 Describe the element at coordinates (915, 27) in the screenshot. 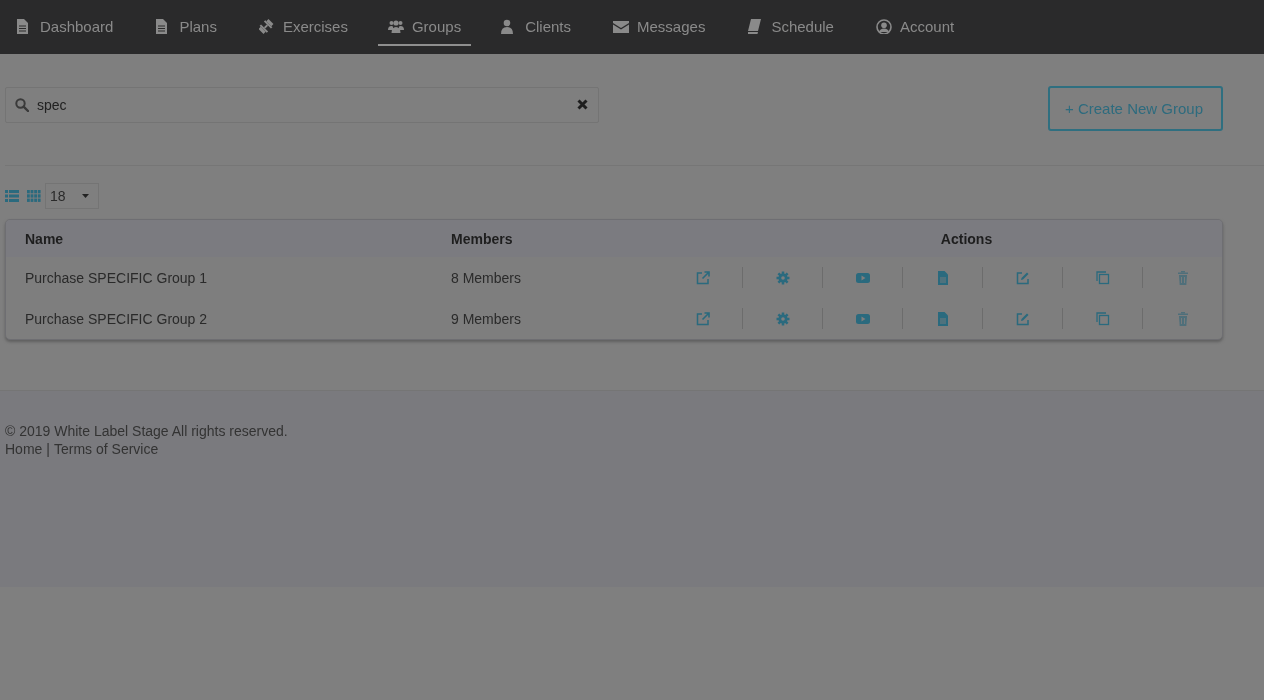

I see `nav-tab: Account` at that location.